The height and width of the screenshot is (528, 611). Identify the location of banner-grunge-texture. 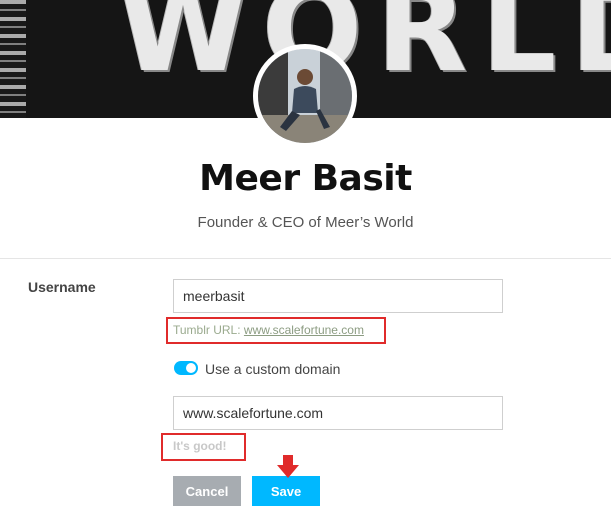
(13, 59).